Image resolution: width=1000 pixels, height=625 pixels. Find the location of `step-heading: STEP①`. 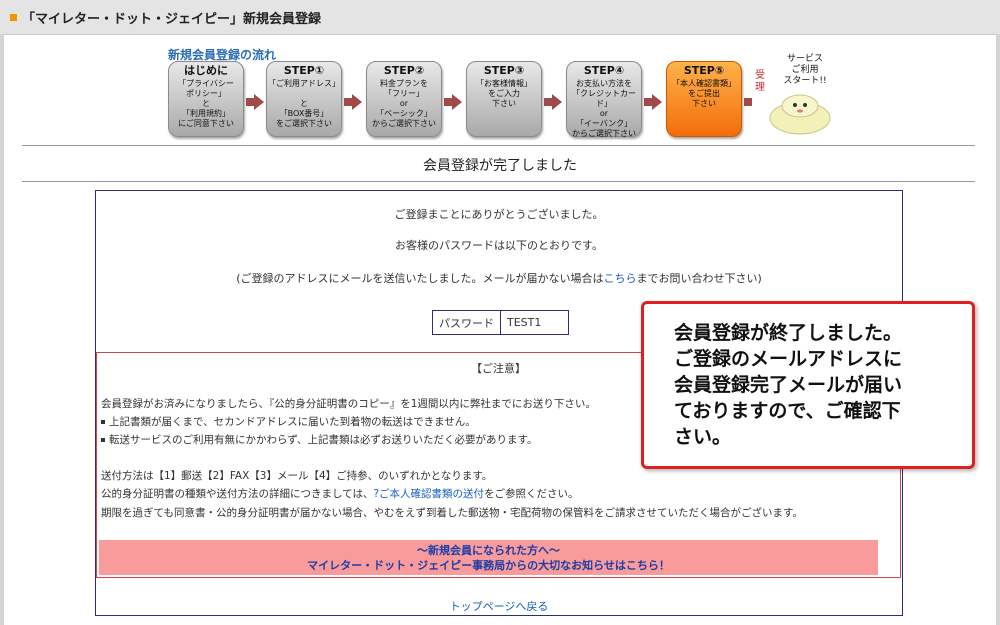

step-heading: STEP① is located at coordinates (304, 70).